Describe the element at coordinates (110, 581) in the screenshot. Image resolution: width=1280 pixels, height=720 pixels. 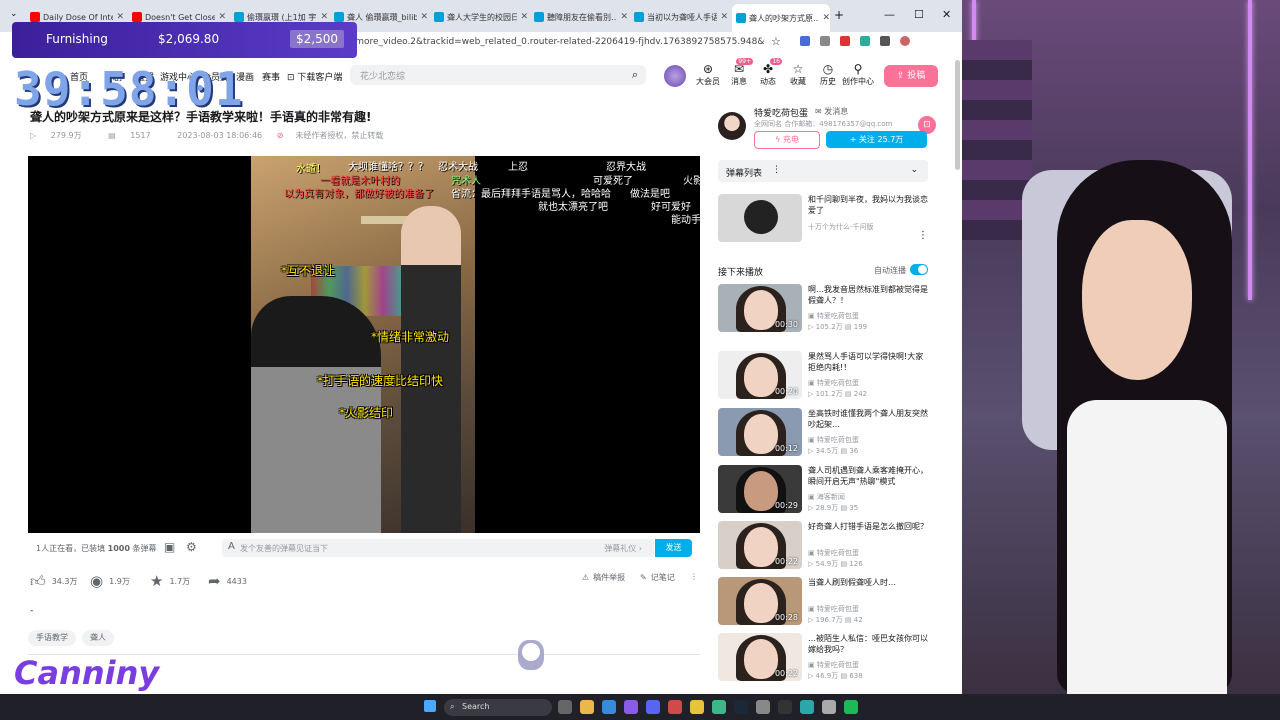
I see `coin-button: ◉ 1.9万` at that location.